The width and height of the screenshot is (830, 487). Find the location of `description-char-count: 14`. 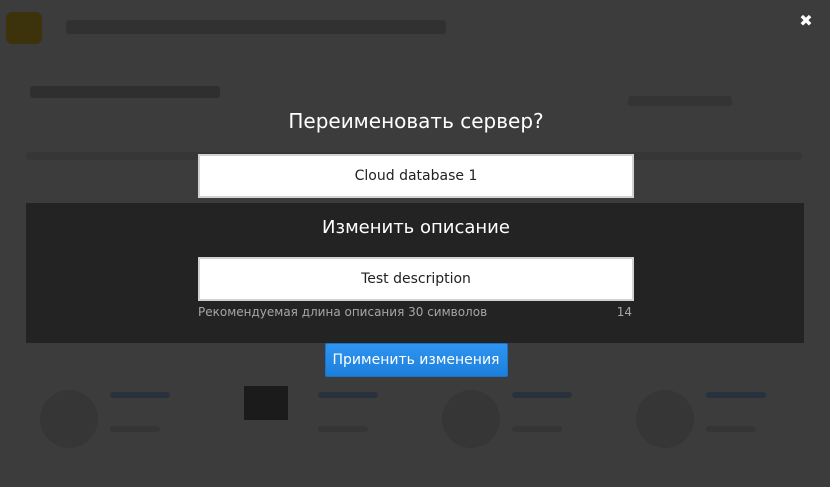

description-char-count: 14 is located at coordinates (624, 312).